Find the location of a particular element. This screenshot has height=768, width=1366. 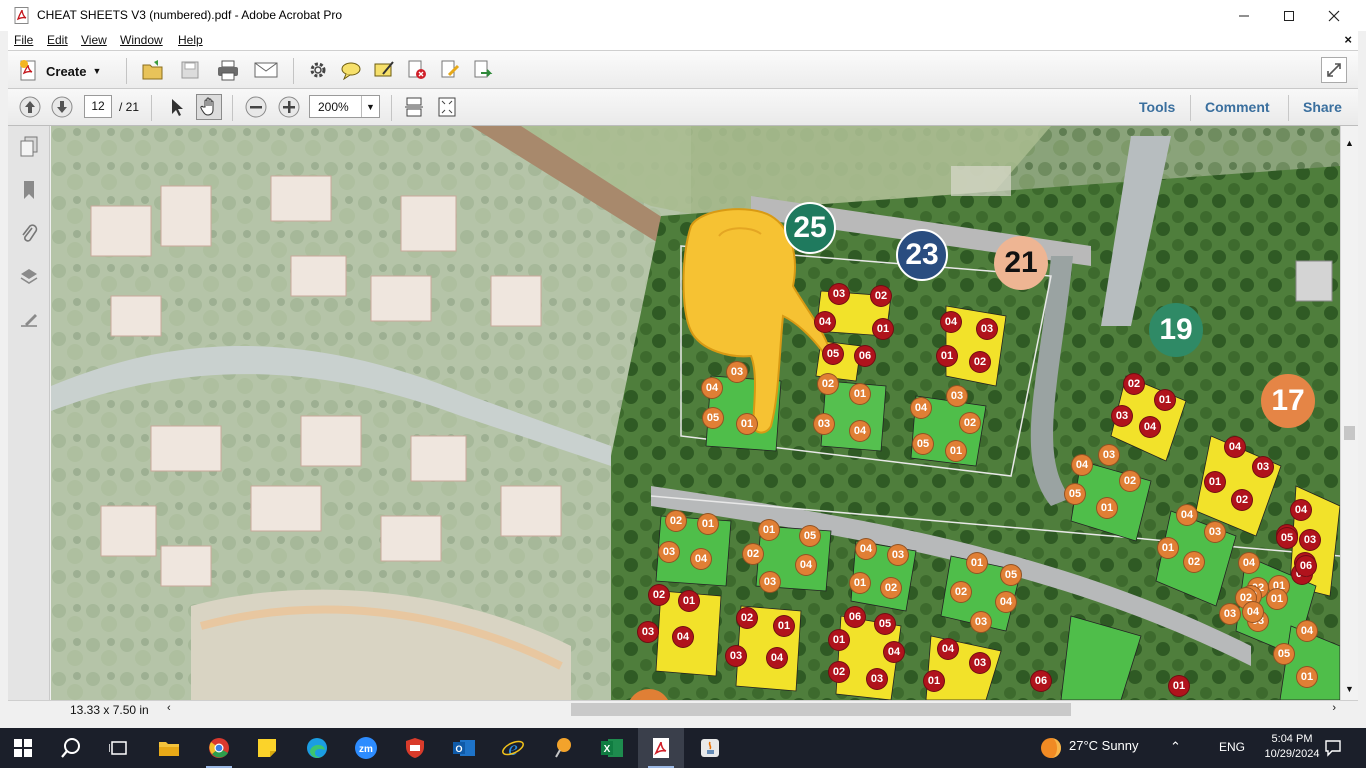

taskbar-internet-explorer: e is located at coordinates (513, 748).